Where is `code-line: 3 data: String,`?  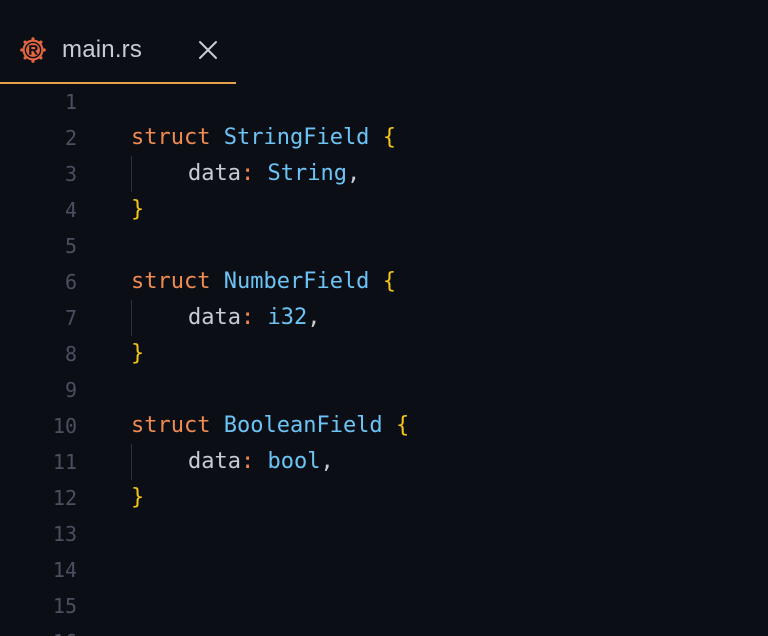 code-line: 3 data: String, is located at coordinates (384, 174).